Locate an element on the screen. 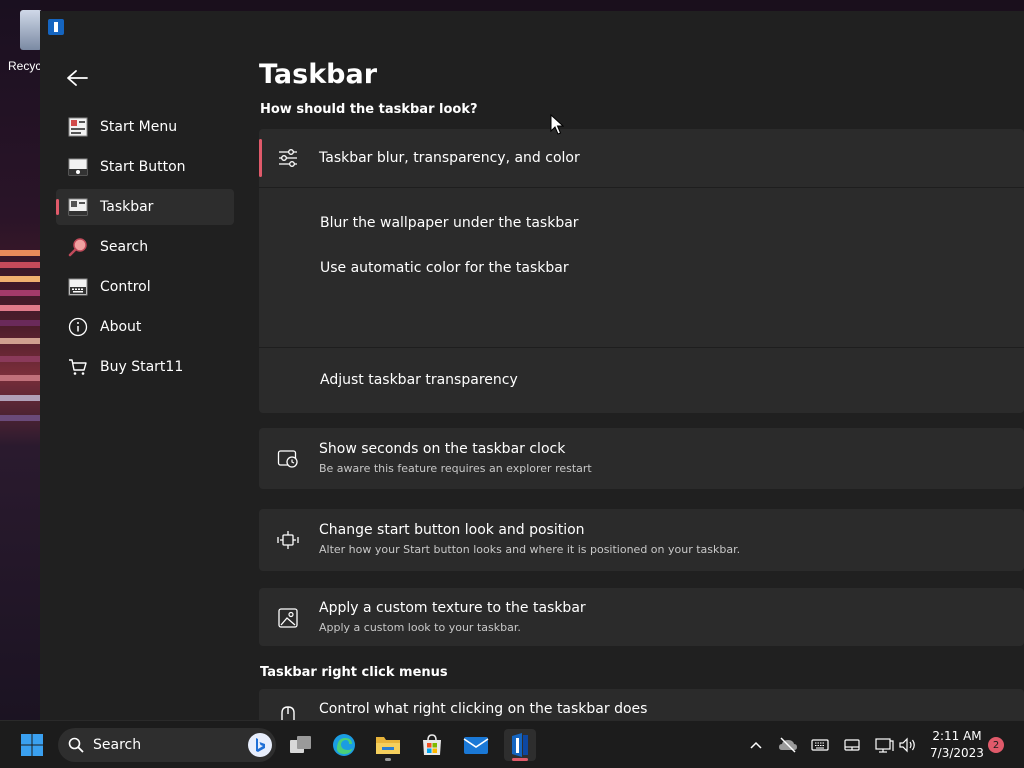 The height and width of the screenshot is (768, 1024). taskbar-clock: 2:11 AM 7/3/2023 is located at coordinates (957, 745).